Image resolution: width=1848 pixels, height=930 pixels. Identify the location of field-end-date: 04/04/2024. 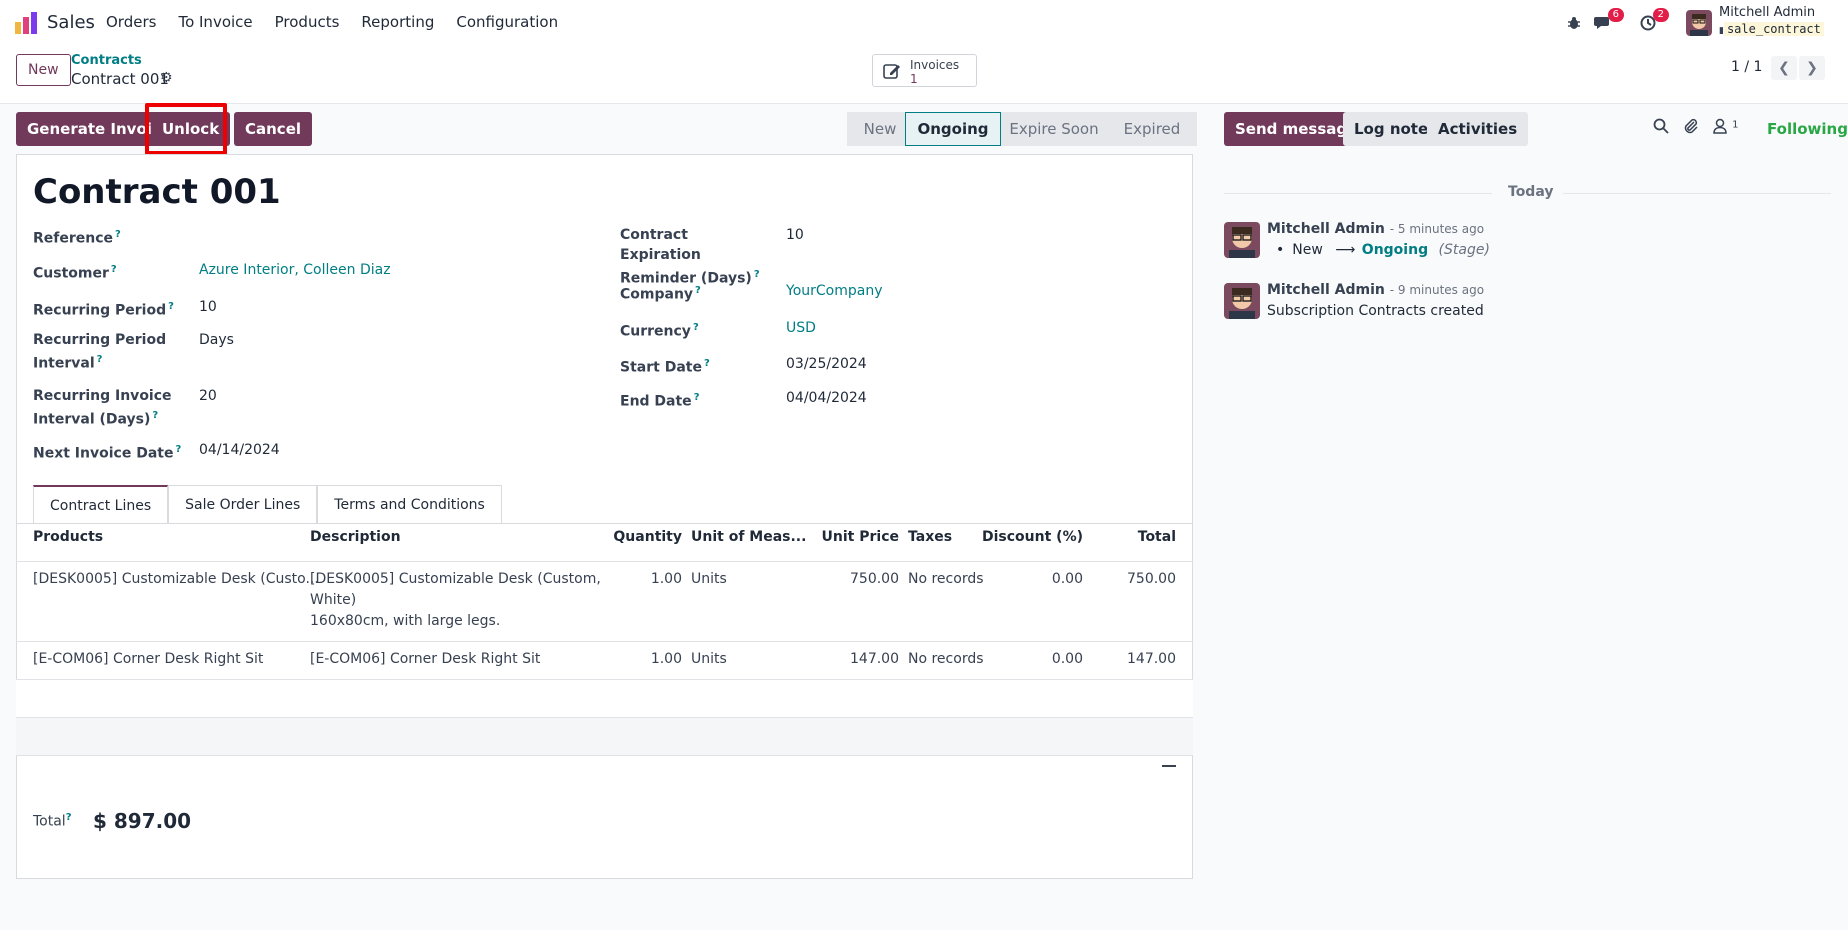
(826, 398).